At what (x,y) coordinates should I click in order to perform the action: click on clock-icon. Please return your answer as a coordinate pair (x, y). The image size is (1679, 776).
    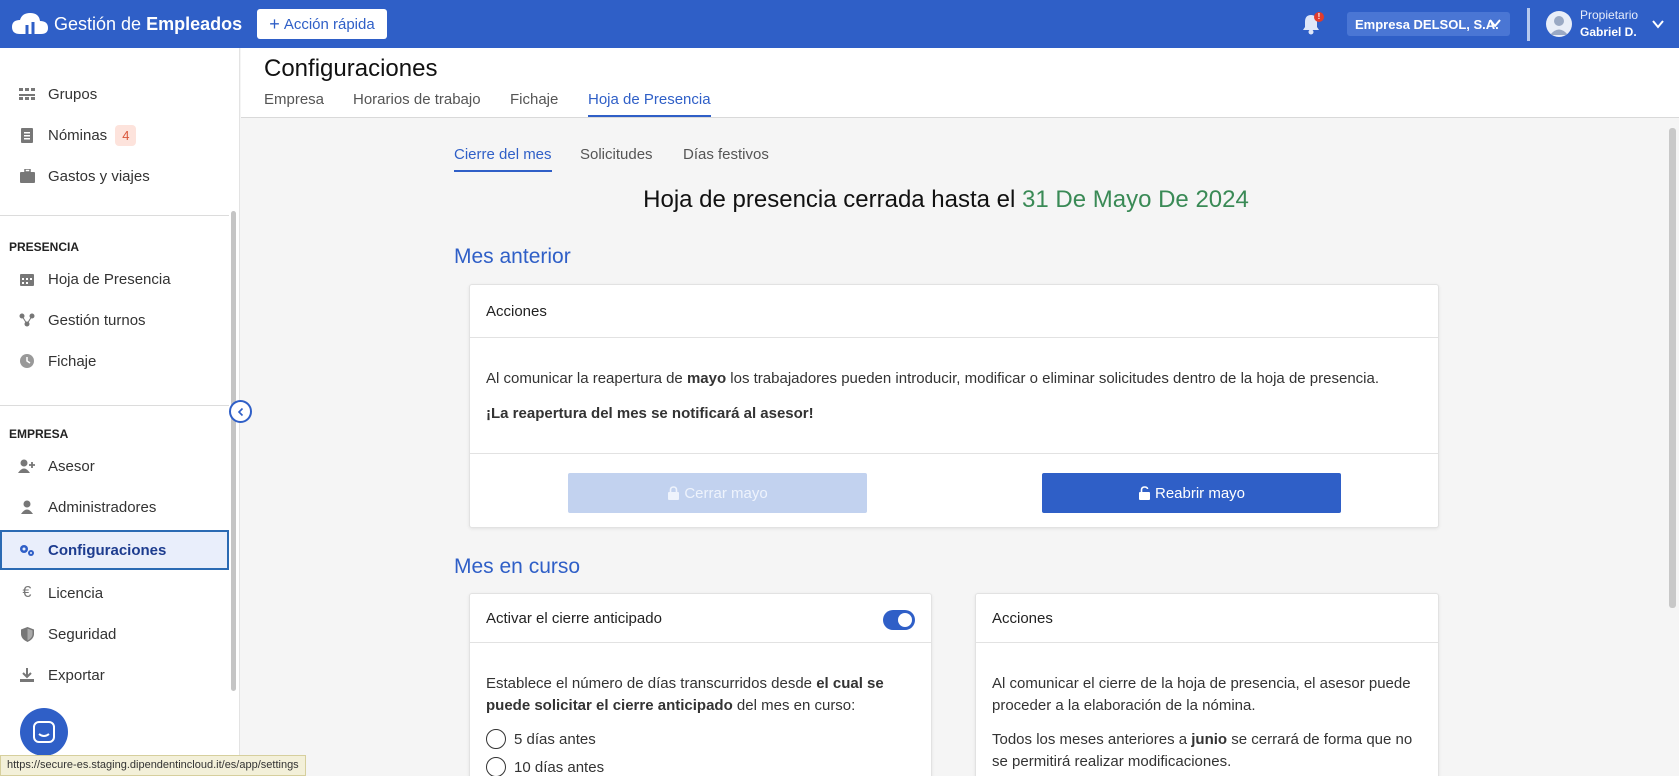
    Looking at the image, I should click on (27, 361).